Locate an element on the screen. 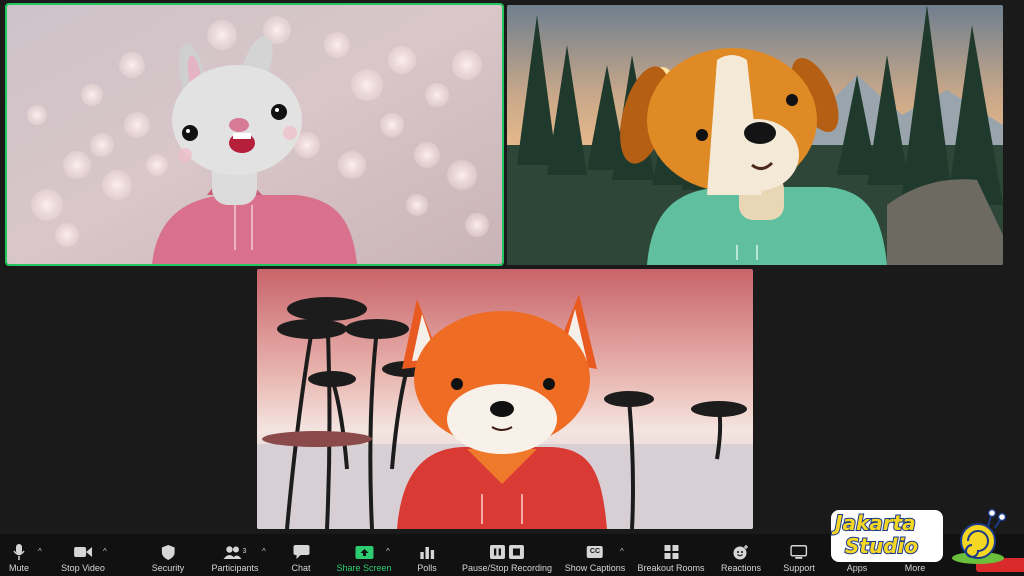  reactions-label: Reactions is located at coordinates (741, 568).